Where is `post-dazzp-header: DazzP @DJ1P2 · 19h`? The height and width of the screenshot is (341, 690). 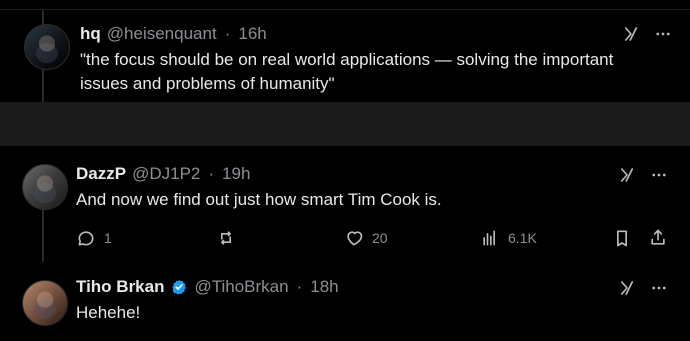
post-dazzp-header: DazzP @DJ1P2 · 19h is located at coordinates (163, 174).